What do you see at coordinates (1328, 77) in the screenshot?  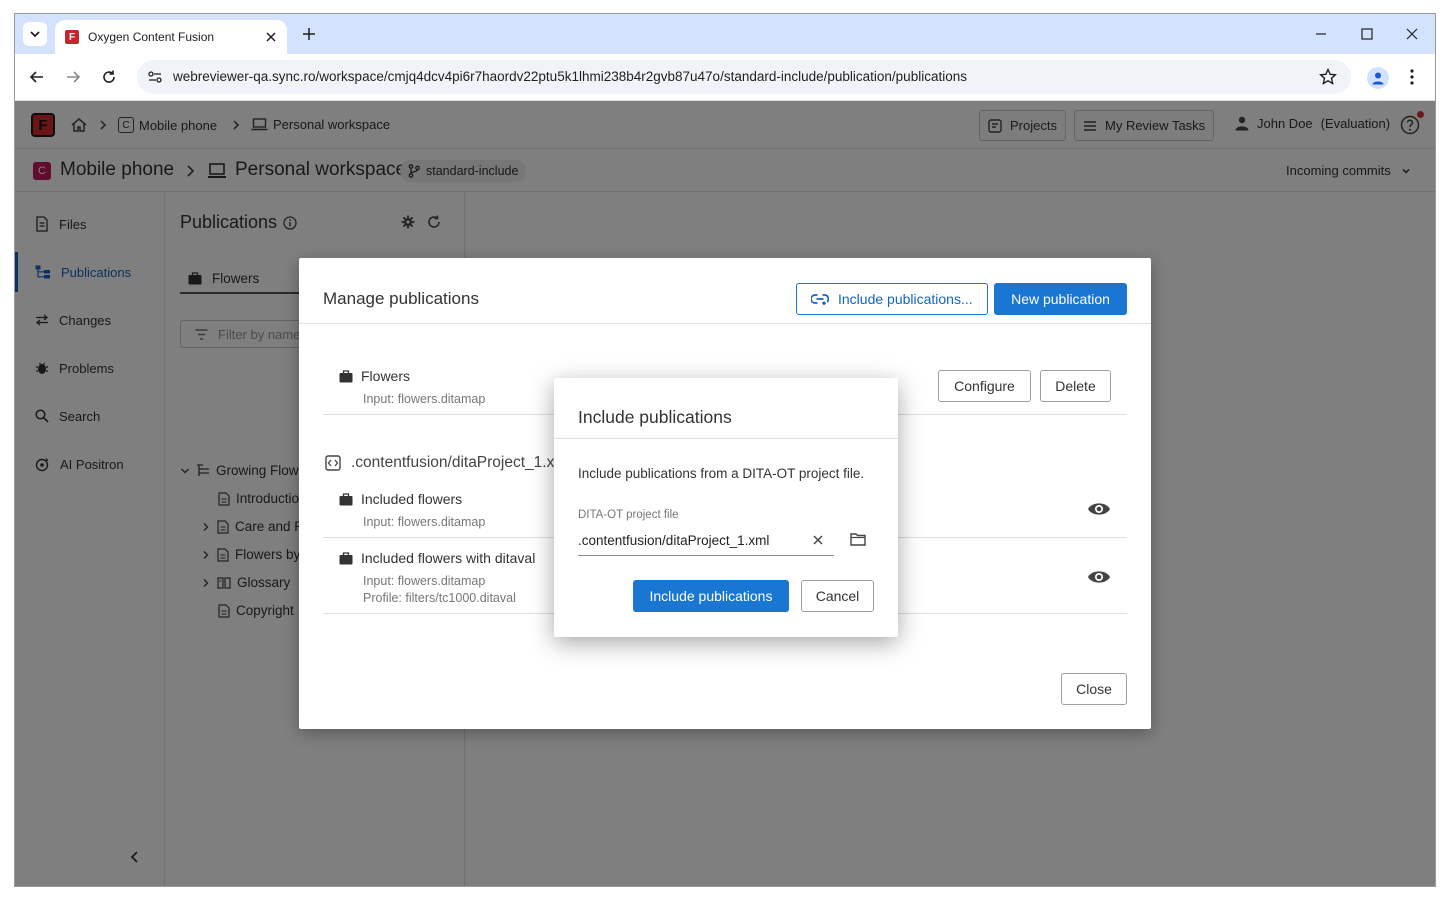 I see `bookmark-star-icon` at bounding box center [1328, 77].